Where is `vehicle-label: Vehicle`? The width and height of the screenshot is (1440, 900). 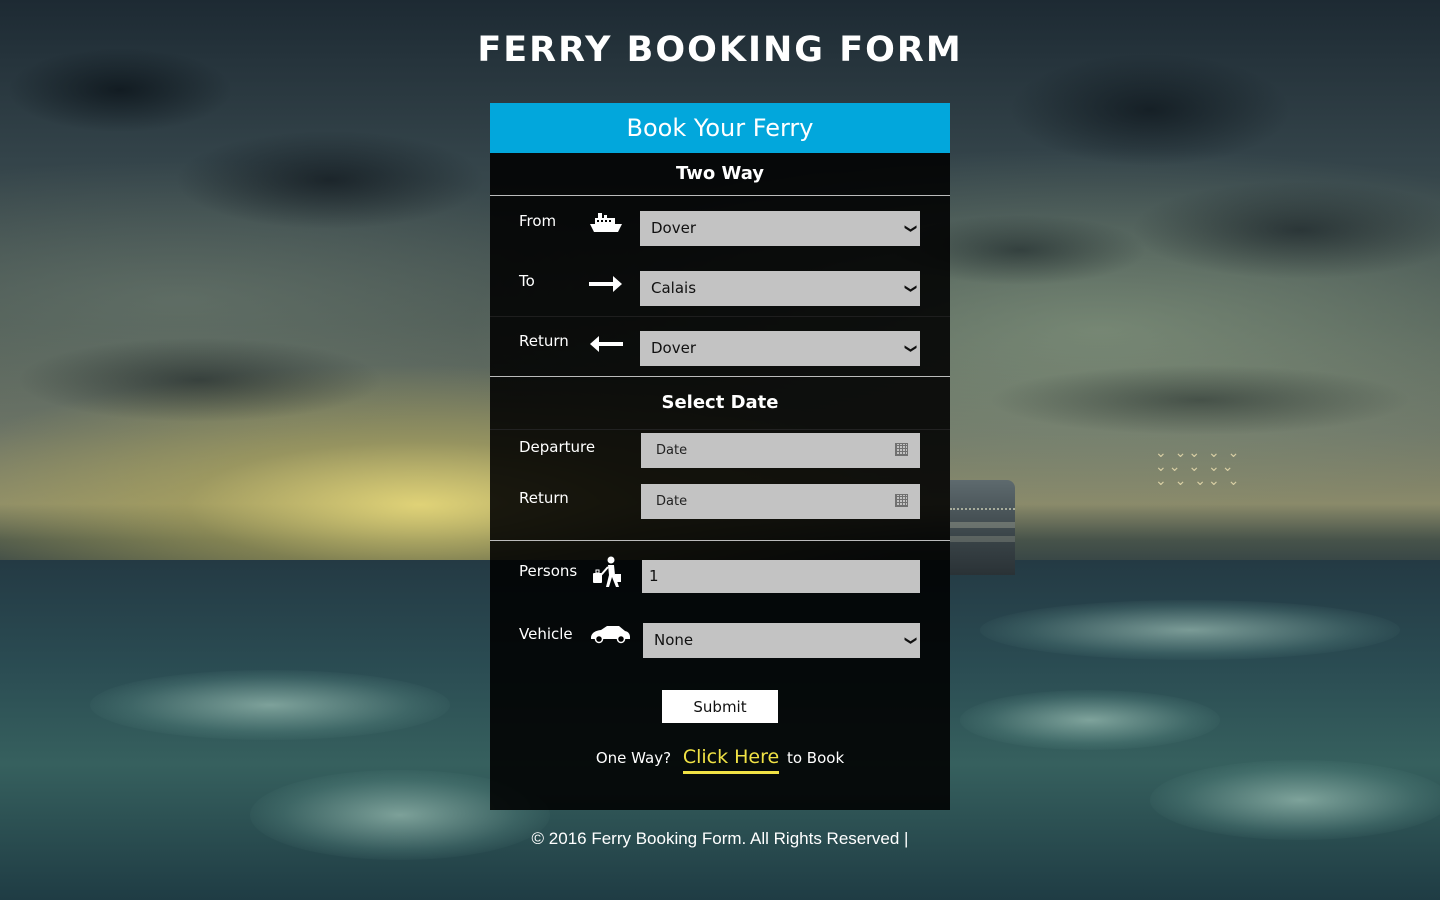
vehicle-label: Vehicle is located at coordinates (546, 634).